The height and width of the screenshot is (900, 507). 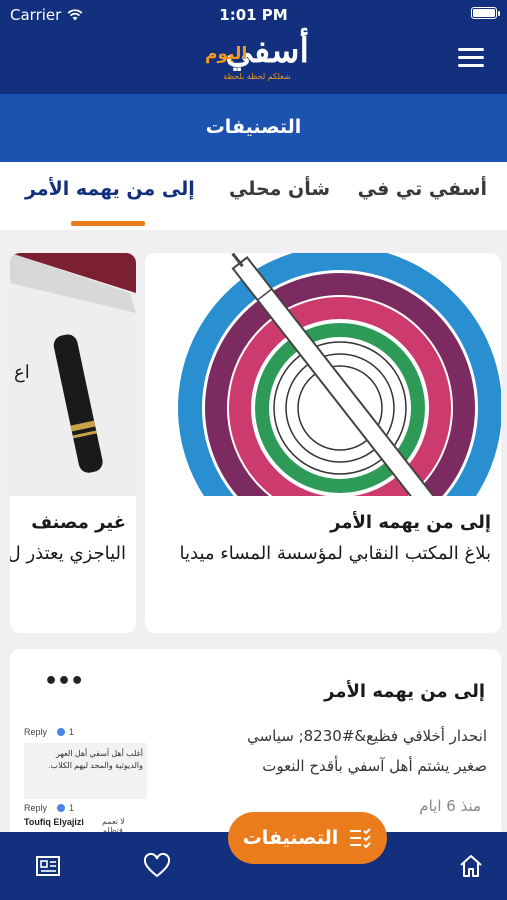 I want to click on tab-local-affairs: شأن محلي, so click(x=279, y=189).